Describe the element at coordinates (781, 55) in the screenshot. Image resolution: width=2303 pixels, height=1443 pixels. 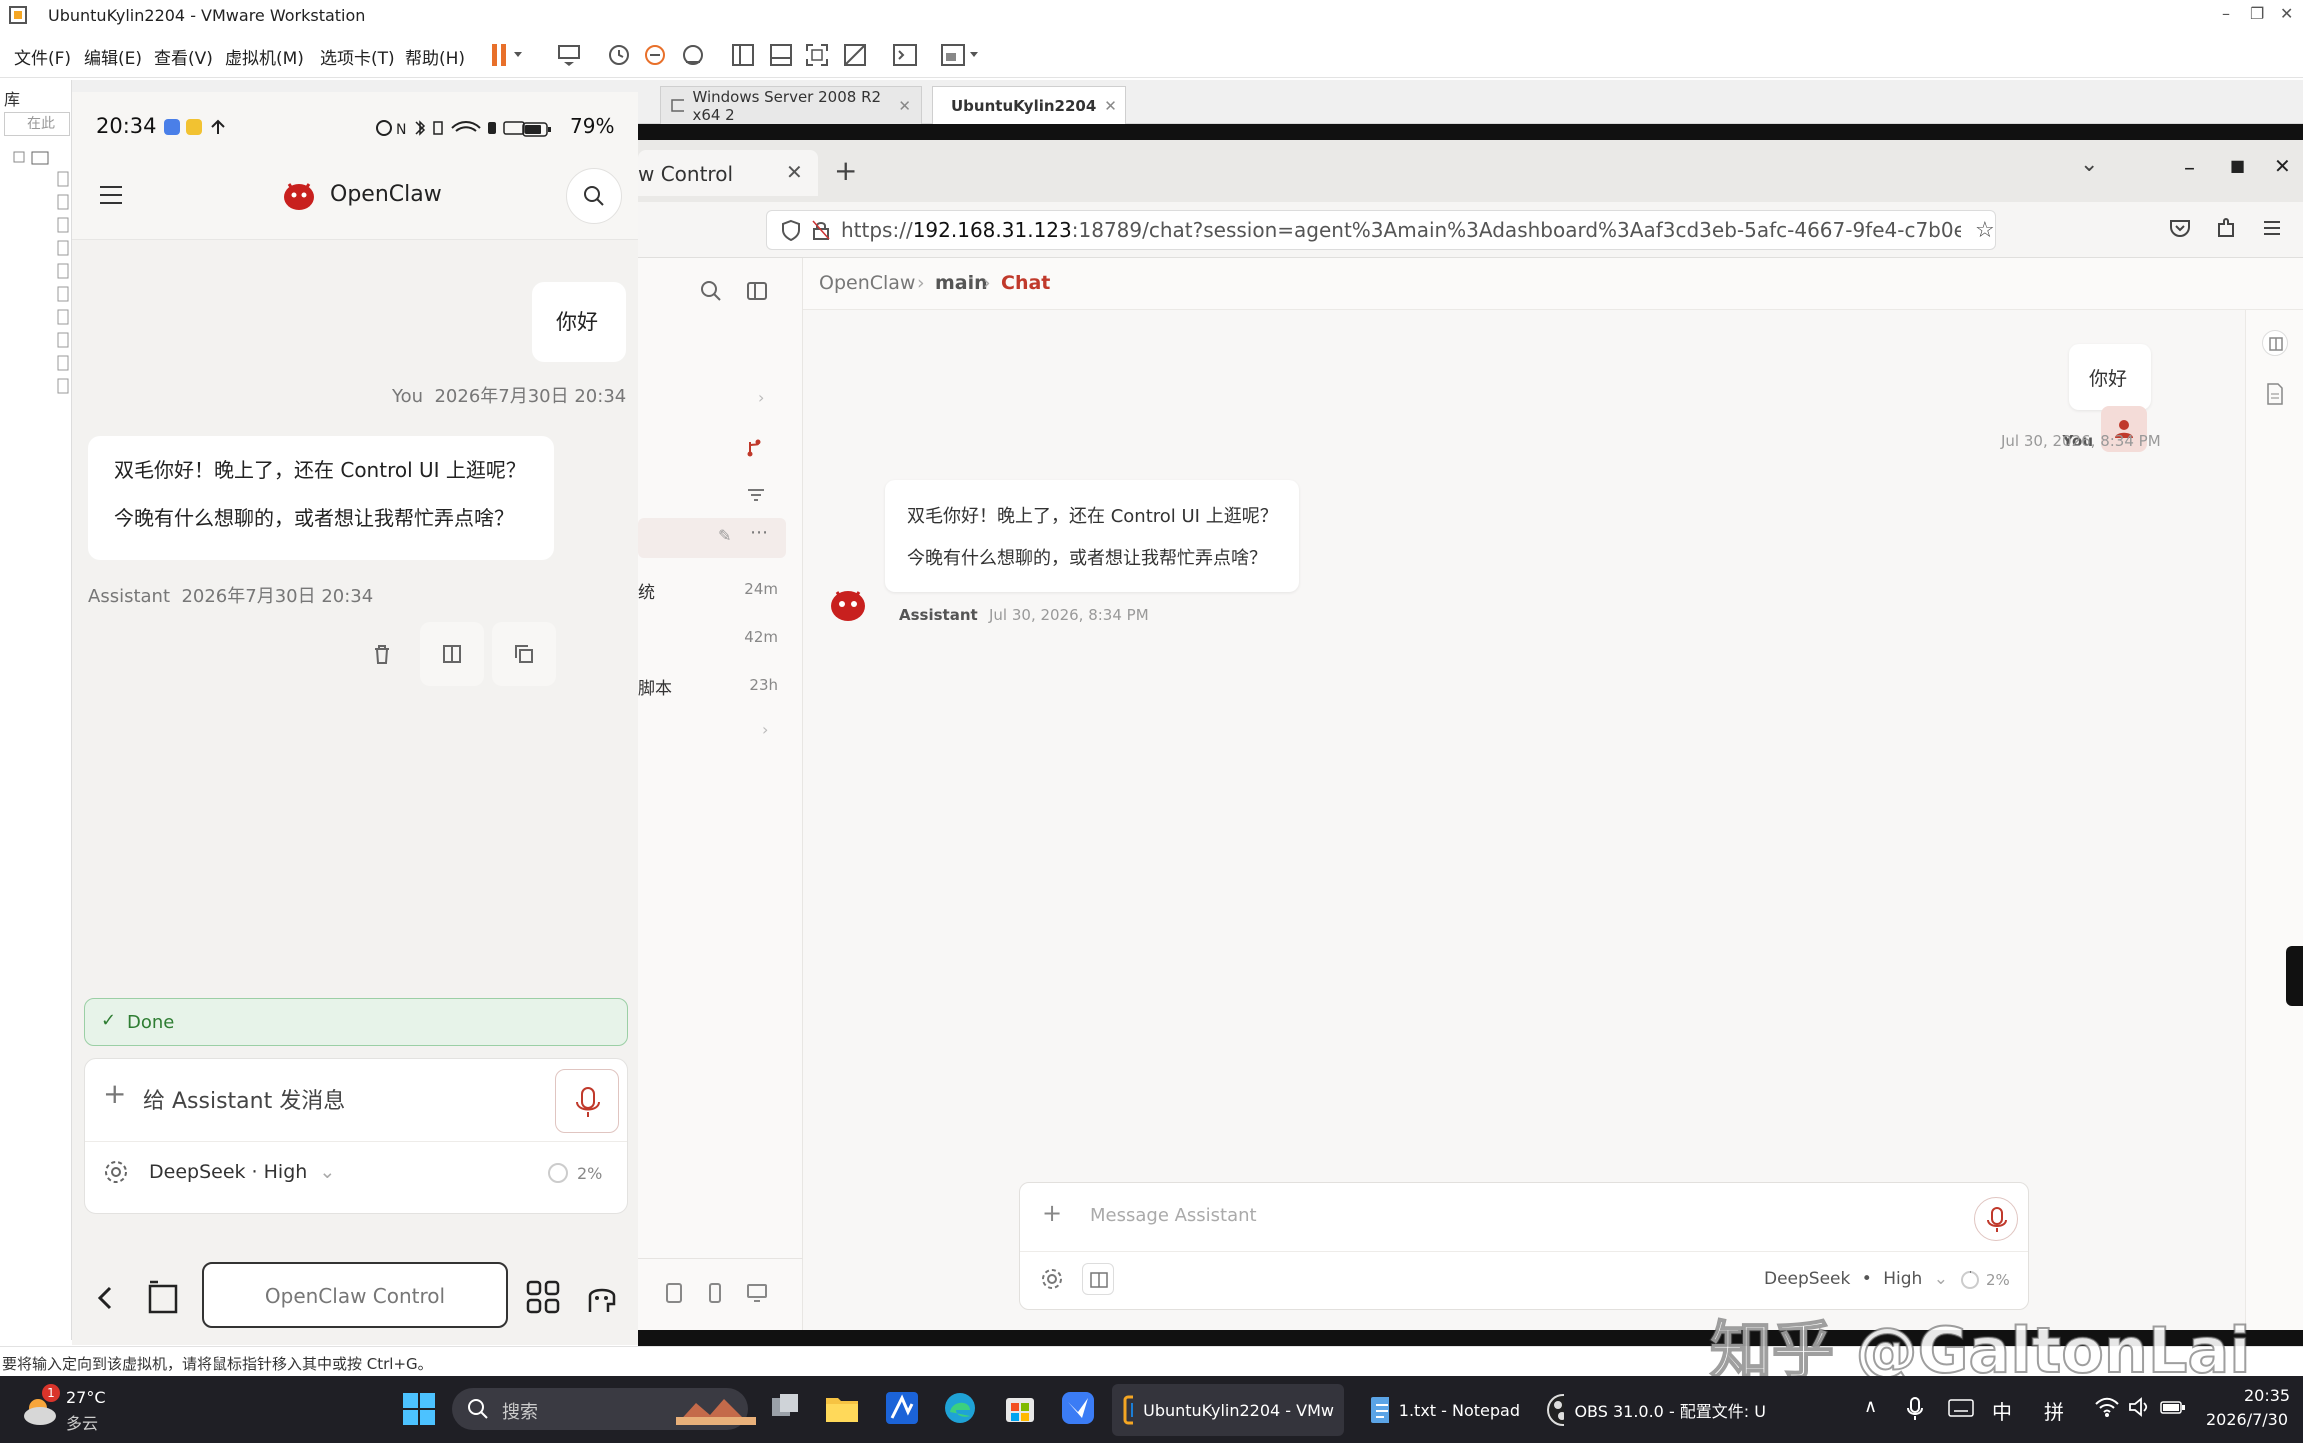
I see `thumbnail-bar-icon` at that location.